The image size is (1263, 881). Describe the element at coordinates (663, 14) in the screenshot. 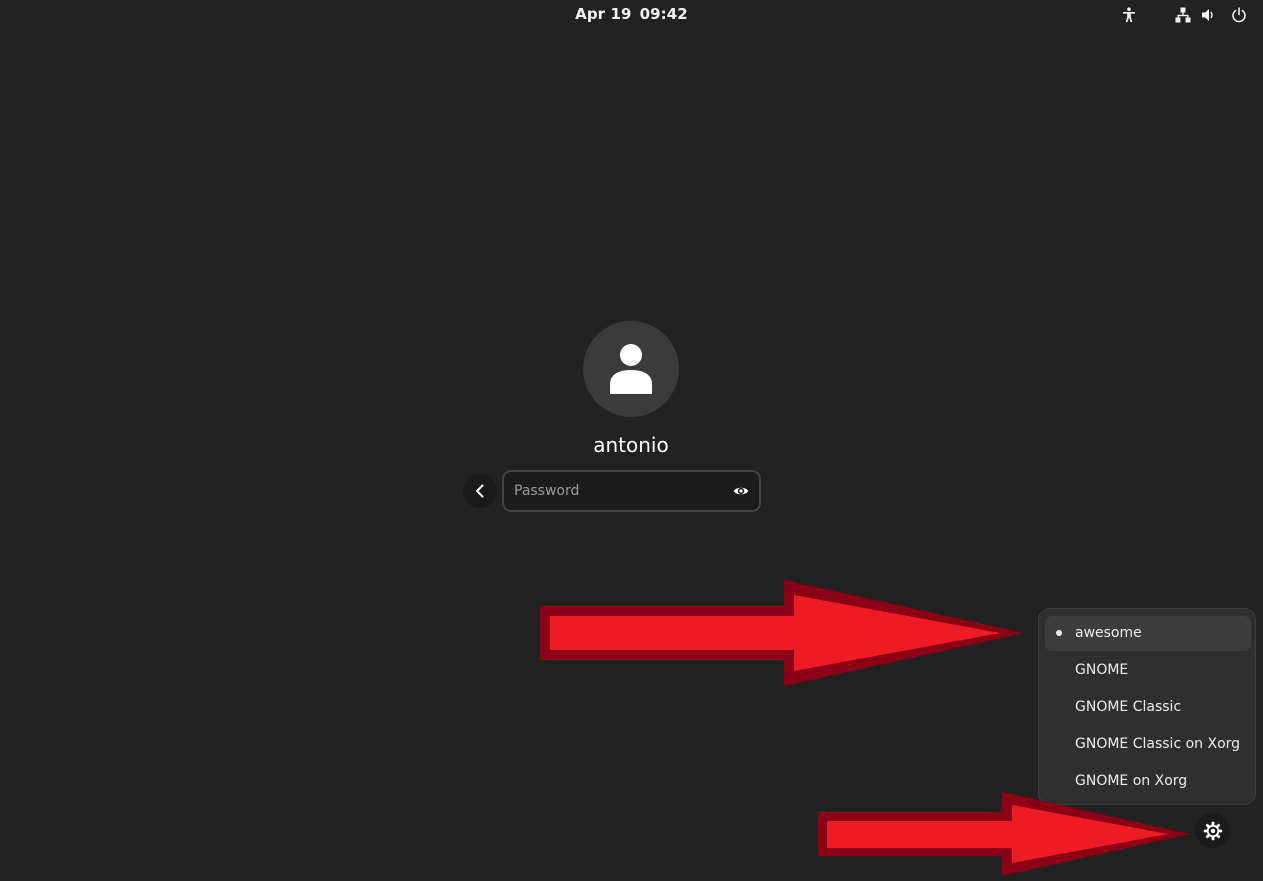

I see `clock-time: 09:42` at that location.